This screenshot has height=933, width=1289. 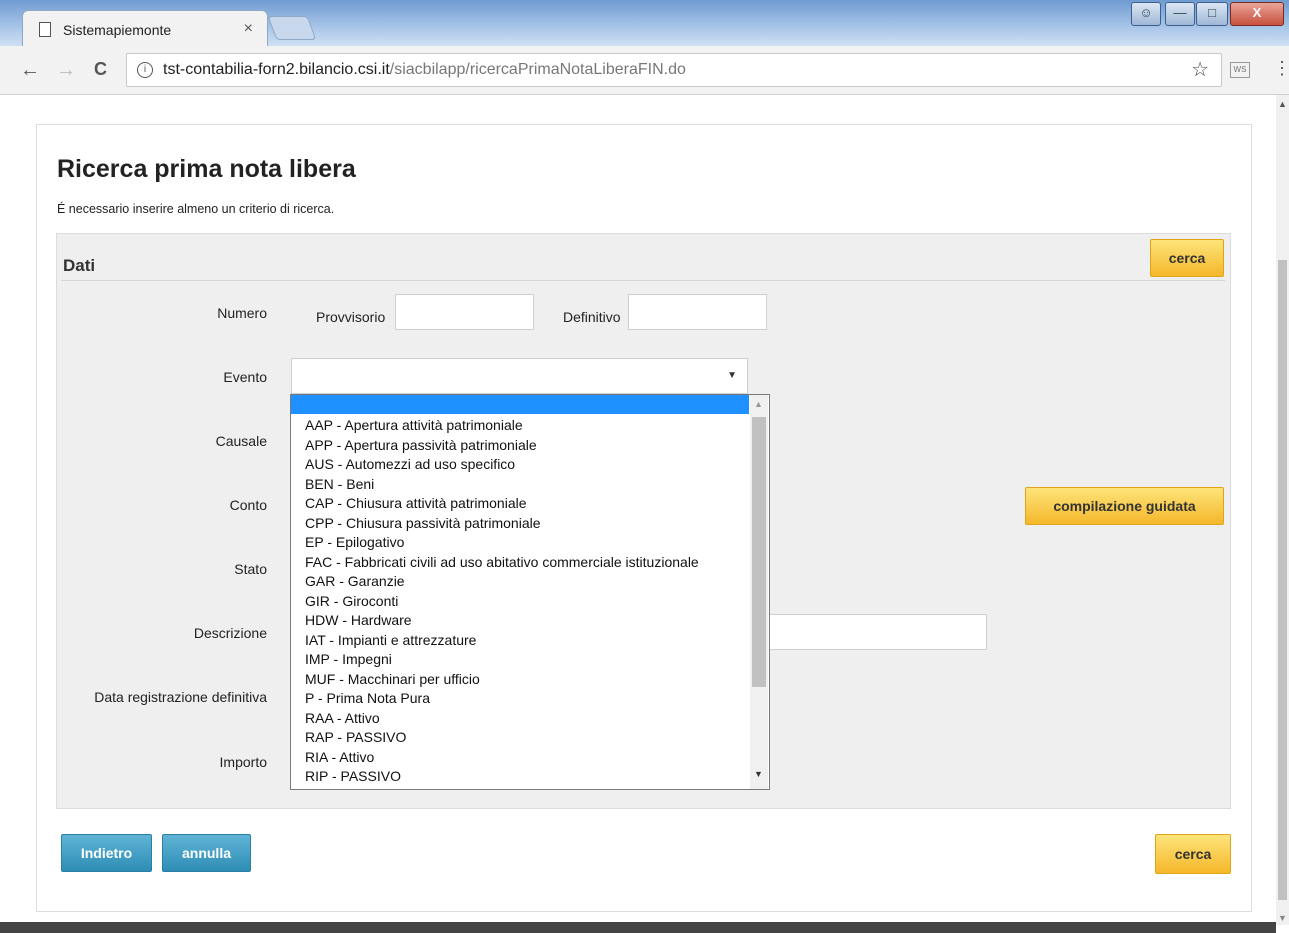 I want to click on provvisorio-input, so click(x=464, y=312).